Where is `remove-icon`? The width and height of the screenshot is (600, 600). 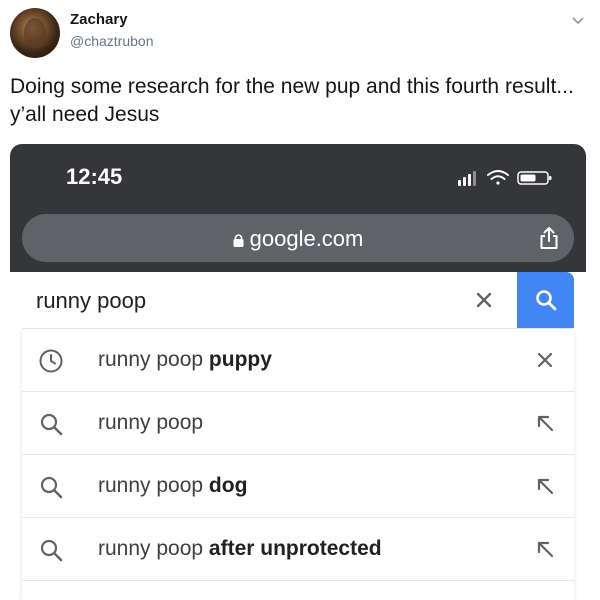 remove-icon is located at coordinates (545, 360).